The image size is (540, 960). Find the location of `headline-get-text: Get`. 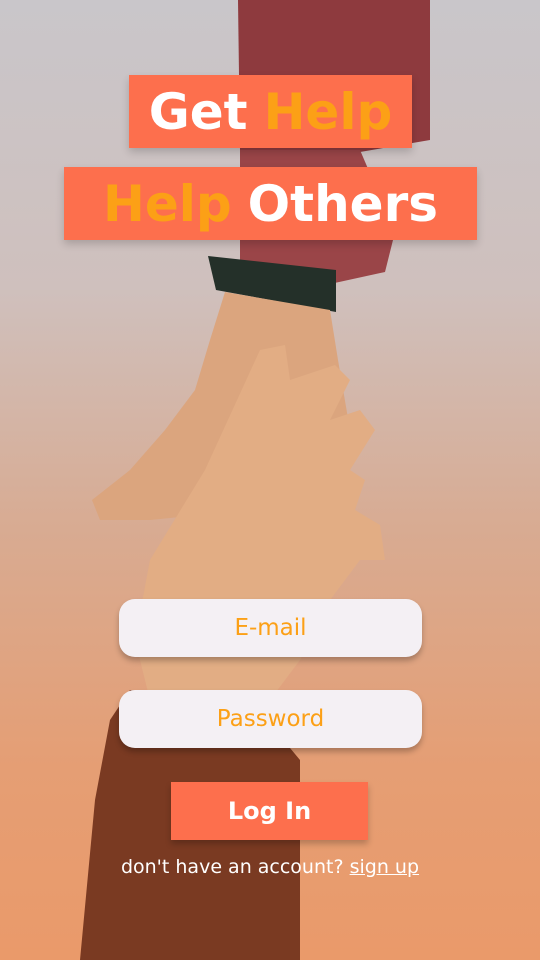

headline-get-text: Get is located at coordinates (198, 111).